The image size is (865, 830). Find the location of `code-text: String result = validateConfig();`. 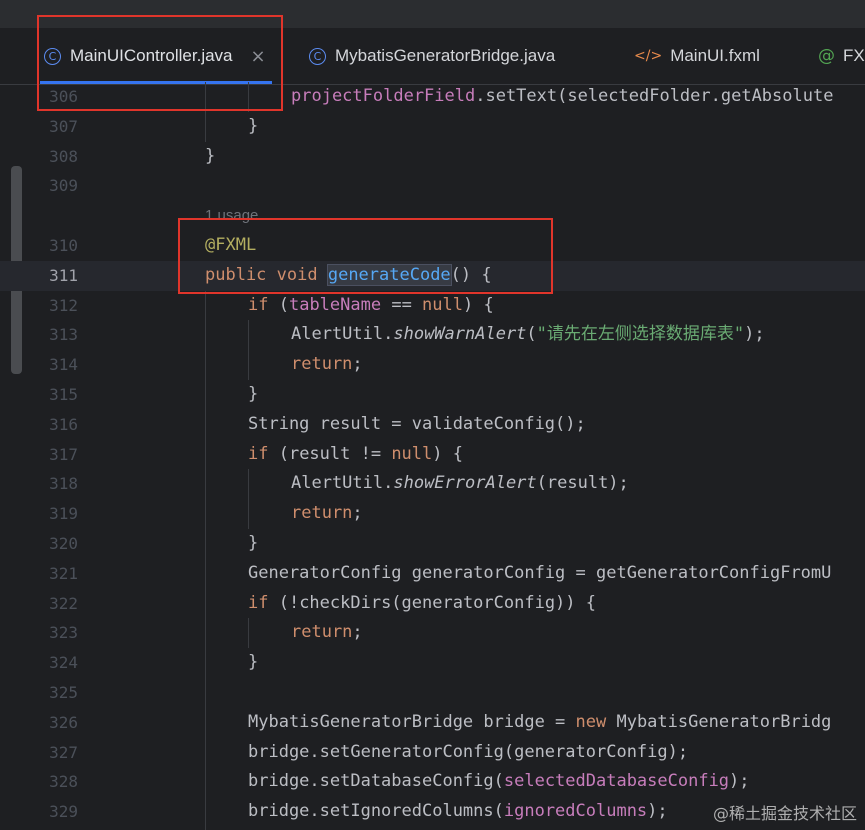

code-text: String result = validateConfig(); is located at coordinates (417, 423).